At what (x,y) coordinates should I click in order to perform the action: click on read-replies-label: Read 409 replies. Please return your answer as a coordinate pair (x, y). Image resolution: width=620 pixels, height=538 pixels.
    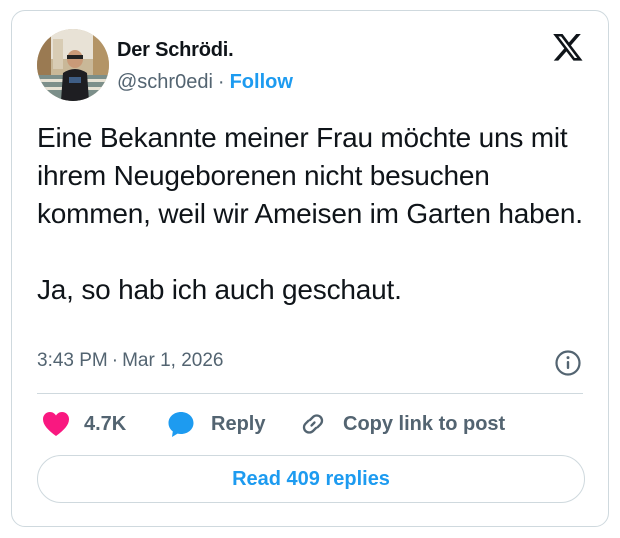
    Looking at the image, I should click on (311, 478).